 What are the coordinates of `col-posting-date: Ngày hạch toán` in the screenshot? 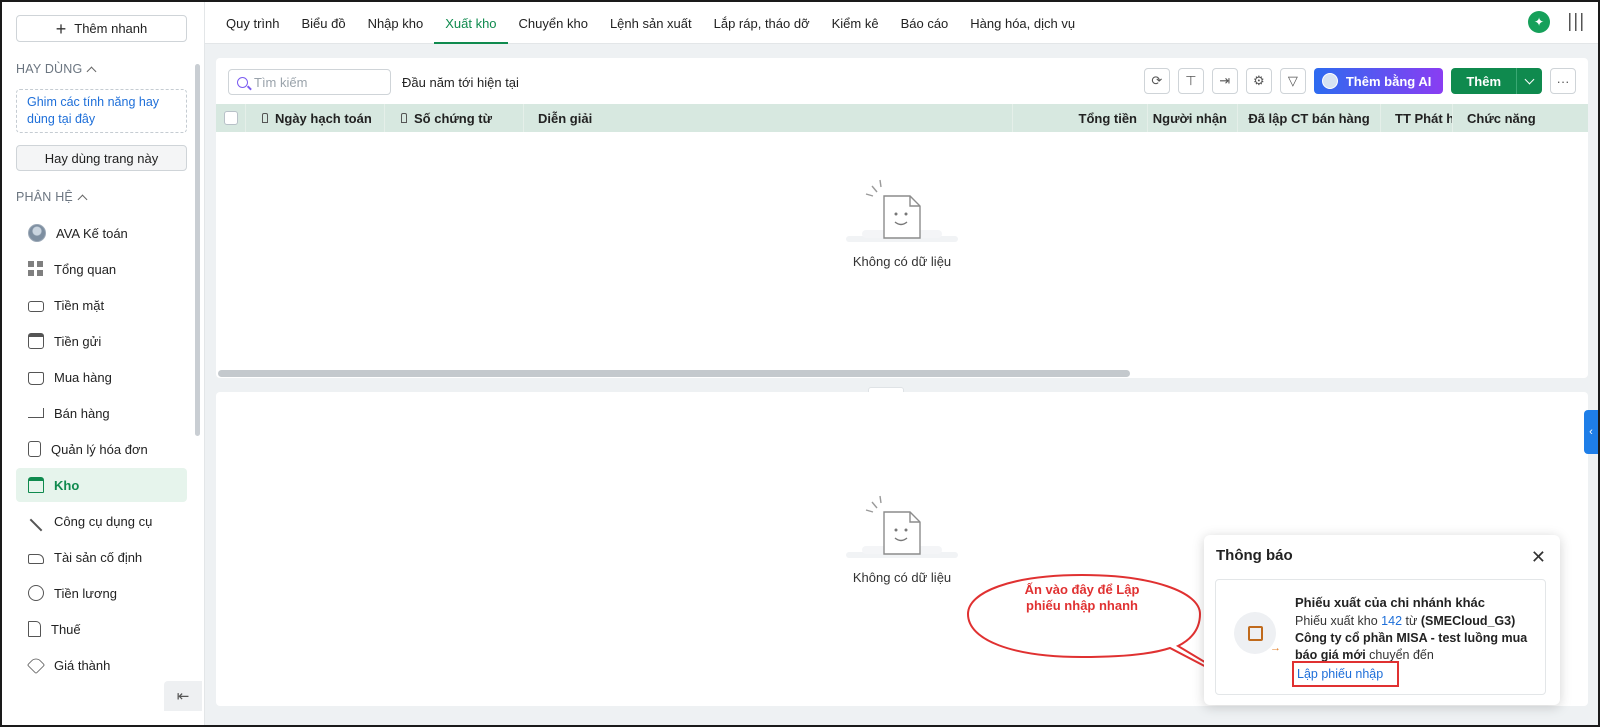 It's located at (315, 118).